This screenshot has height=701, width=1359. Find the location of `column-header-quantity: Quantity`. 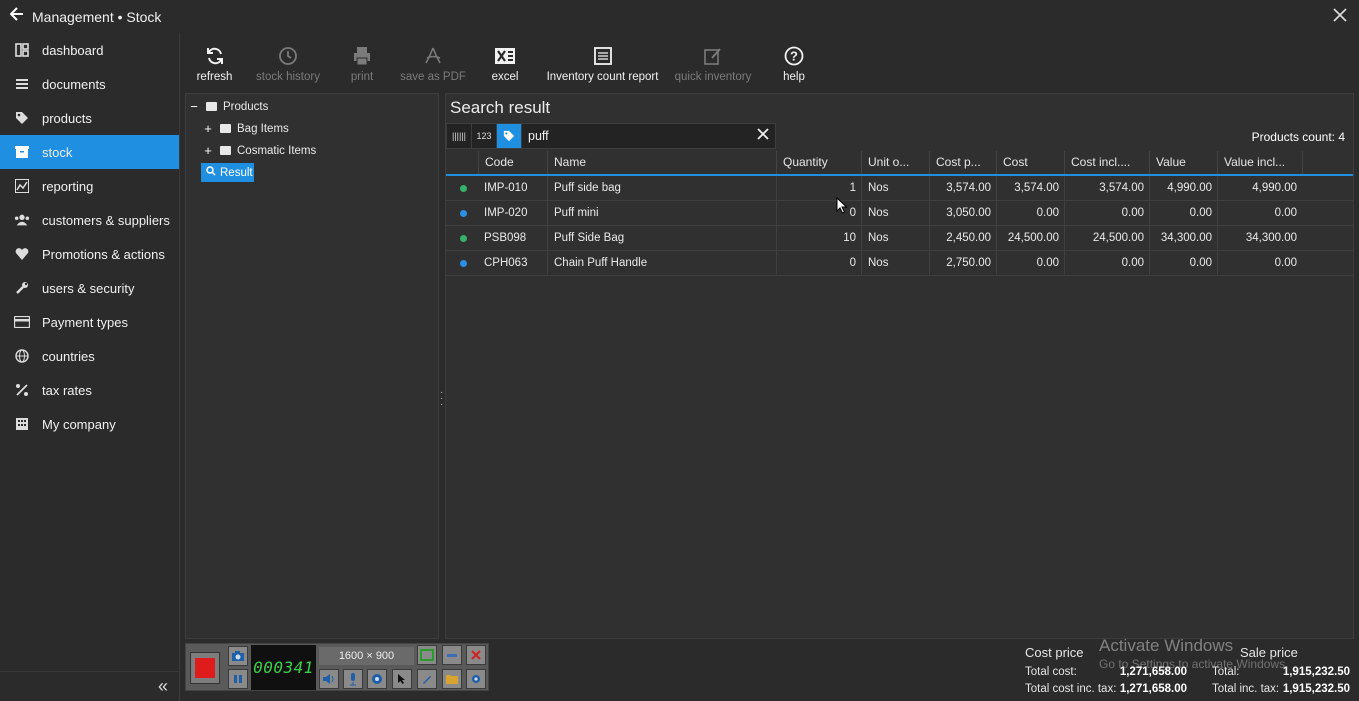

column-header-quantity: Quantity is located at coordinates (819, 162).